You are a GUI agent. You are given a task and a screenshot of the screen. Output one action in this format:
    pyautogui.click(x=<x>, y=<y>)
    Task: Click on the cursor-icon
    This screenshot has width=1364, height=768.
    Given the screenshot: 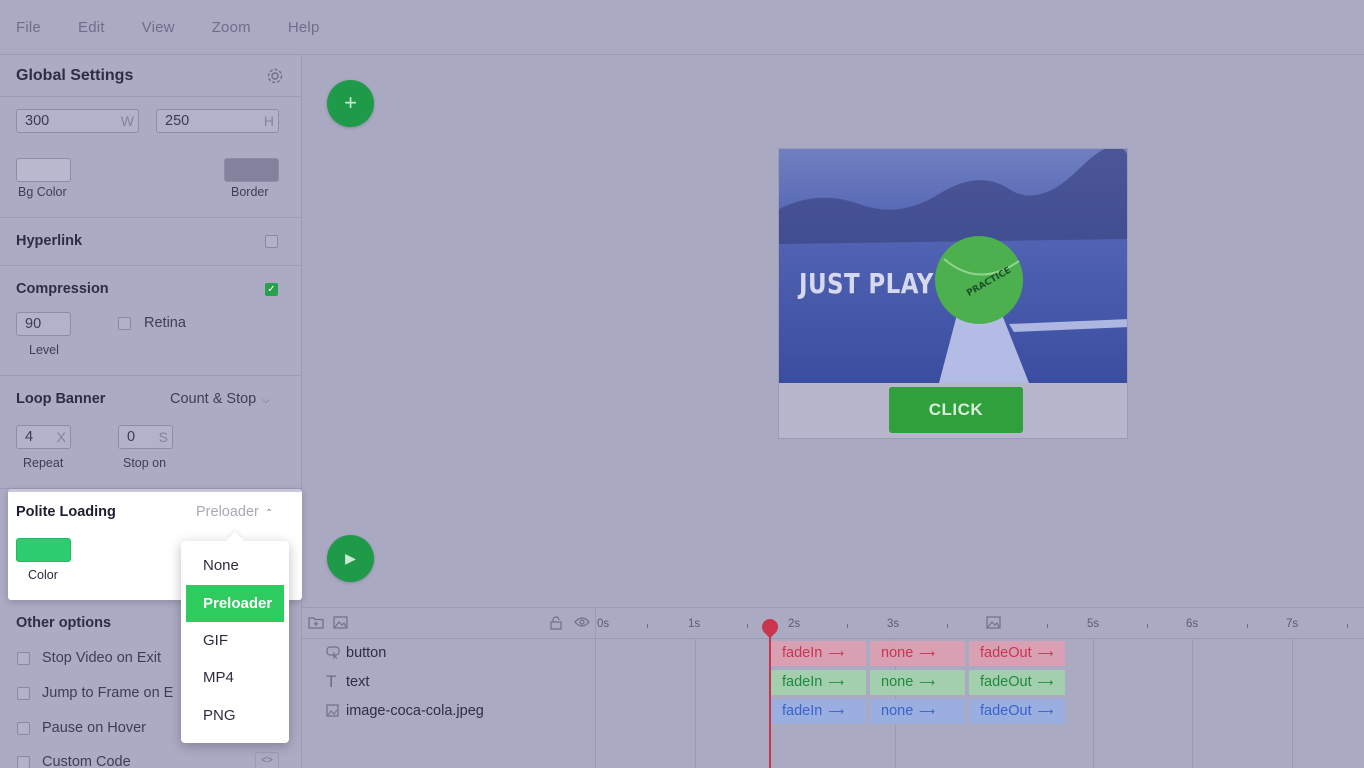 What is the action you would take?
    pyautogui.click(x=333, y=654)
    